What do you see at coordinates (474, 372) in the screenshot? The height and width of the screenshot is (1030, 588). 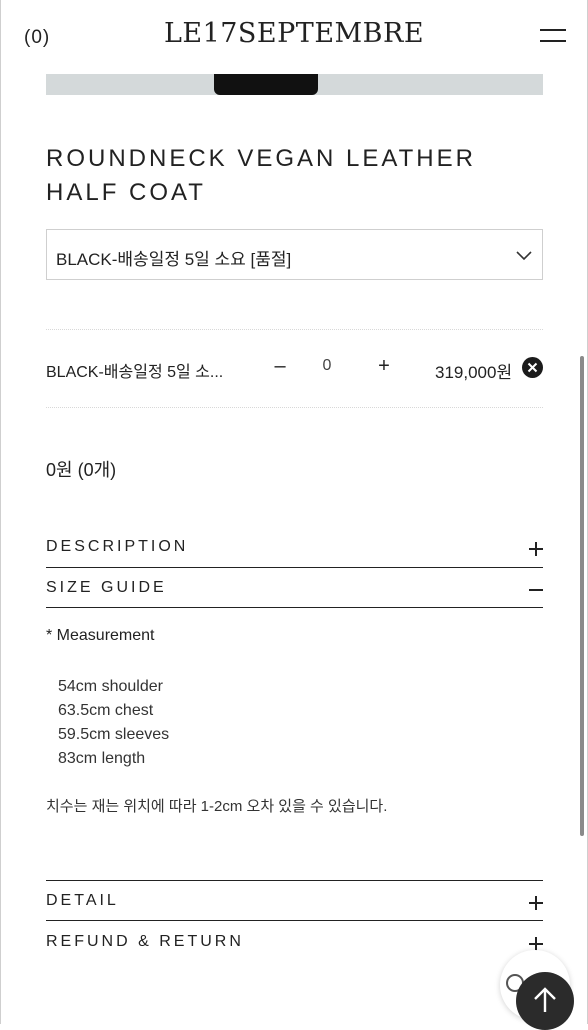 I see `option-row-price: 319,000원` at bounding box center [474, 372].